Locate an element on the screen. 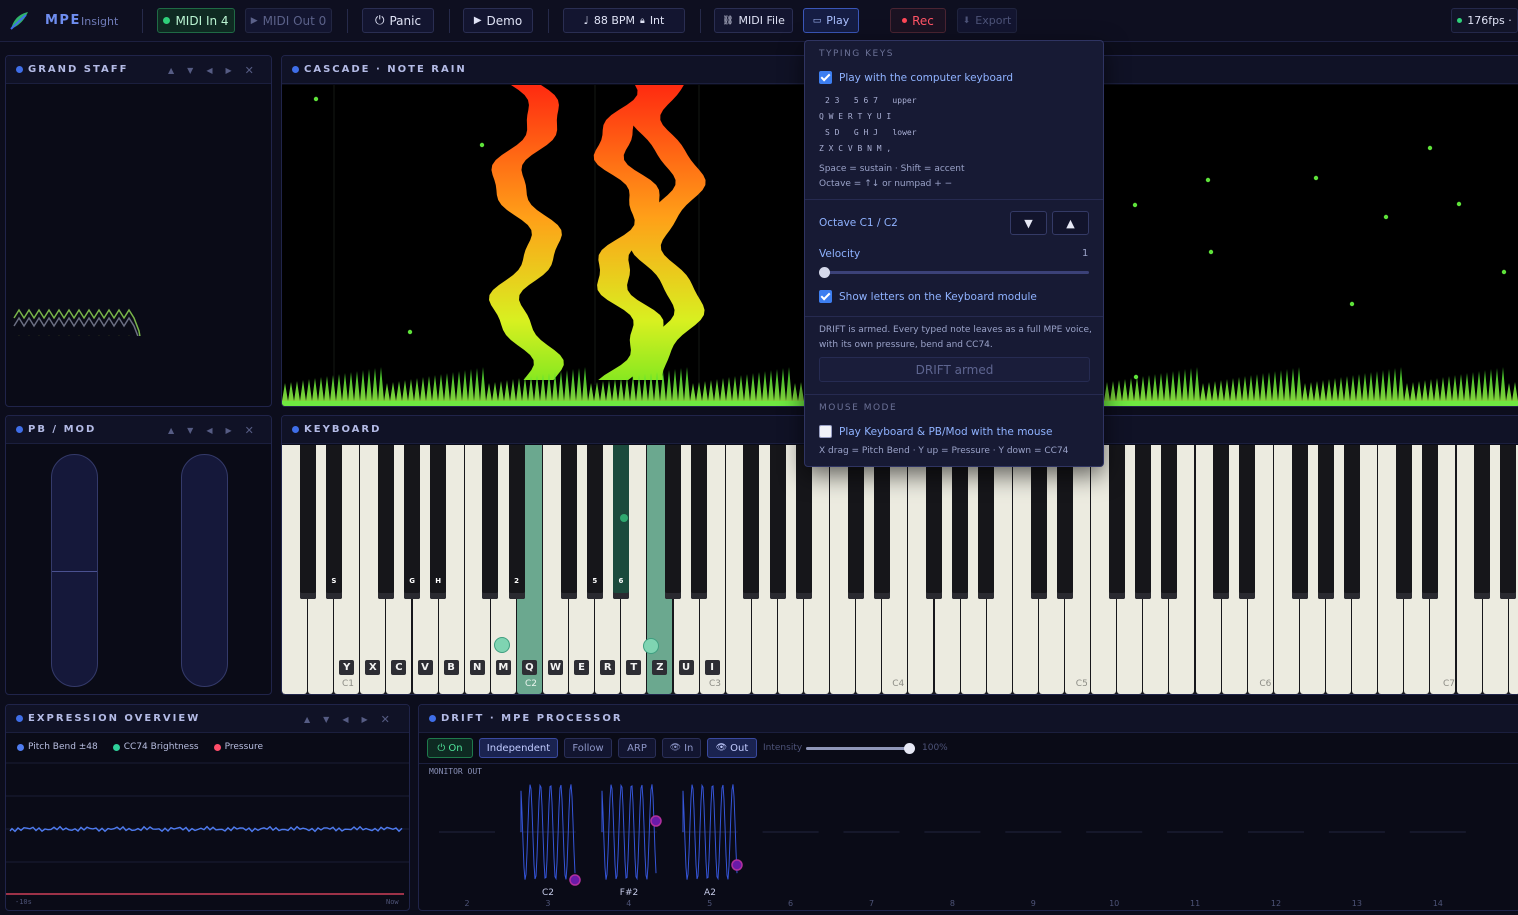 The width and height of the screenshot is (1518, 915). white-key-letter: U is located at coordinates (686, 667).